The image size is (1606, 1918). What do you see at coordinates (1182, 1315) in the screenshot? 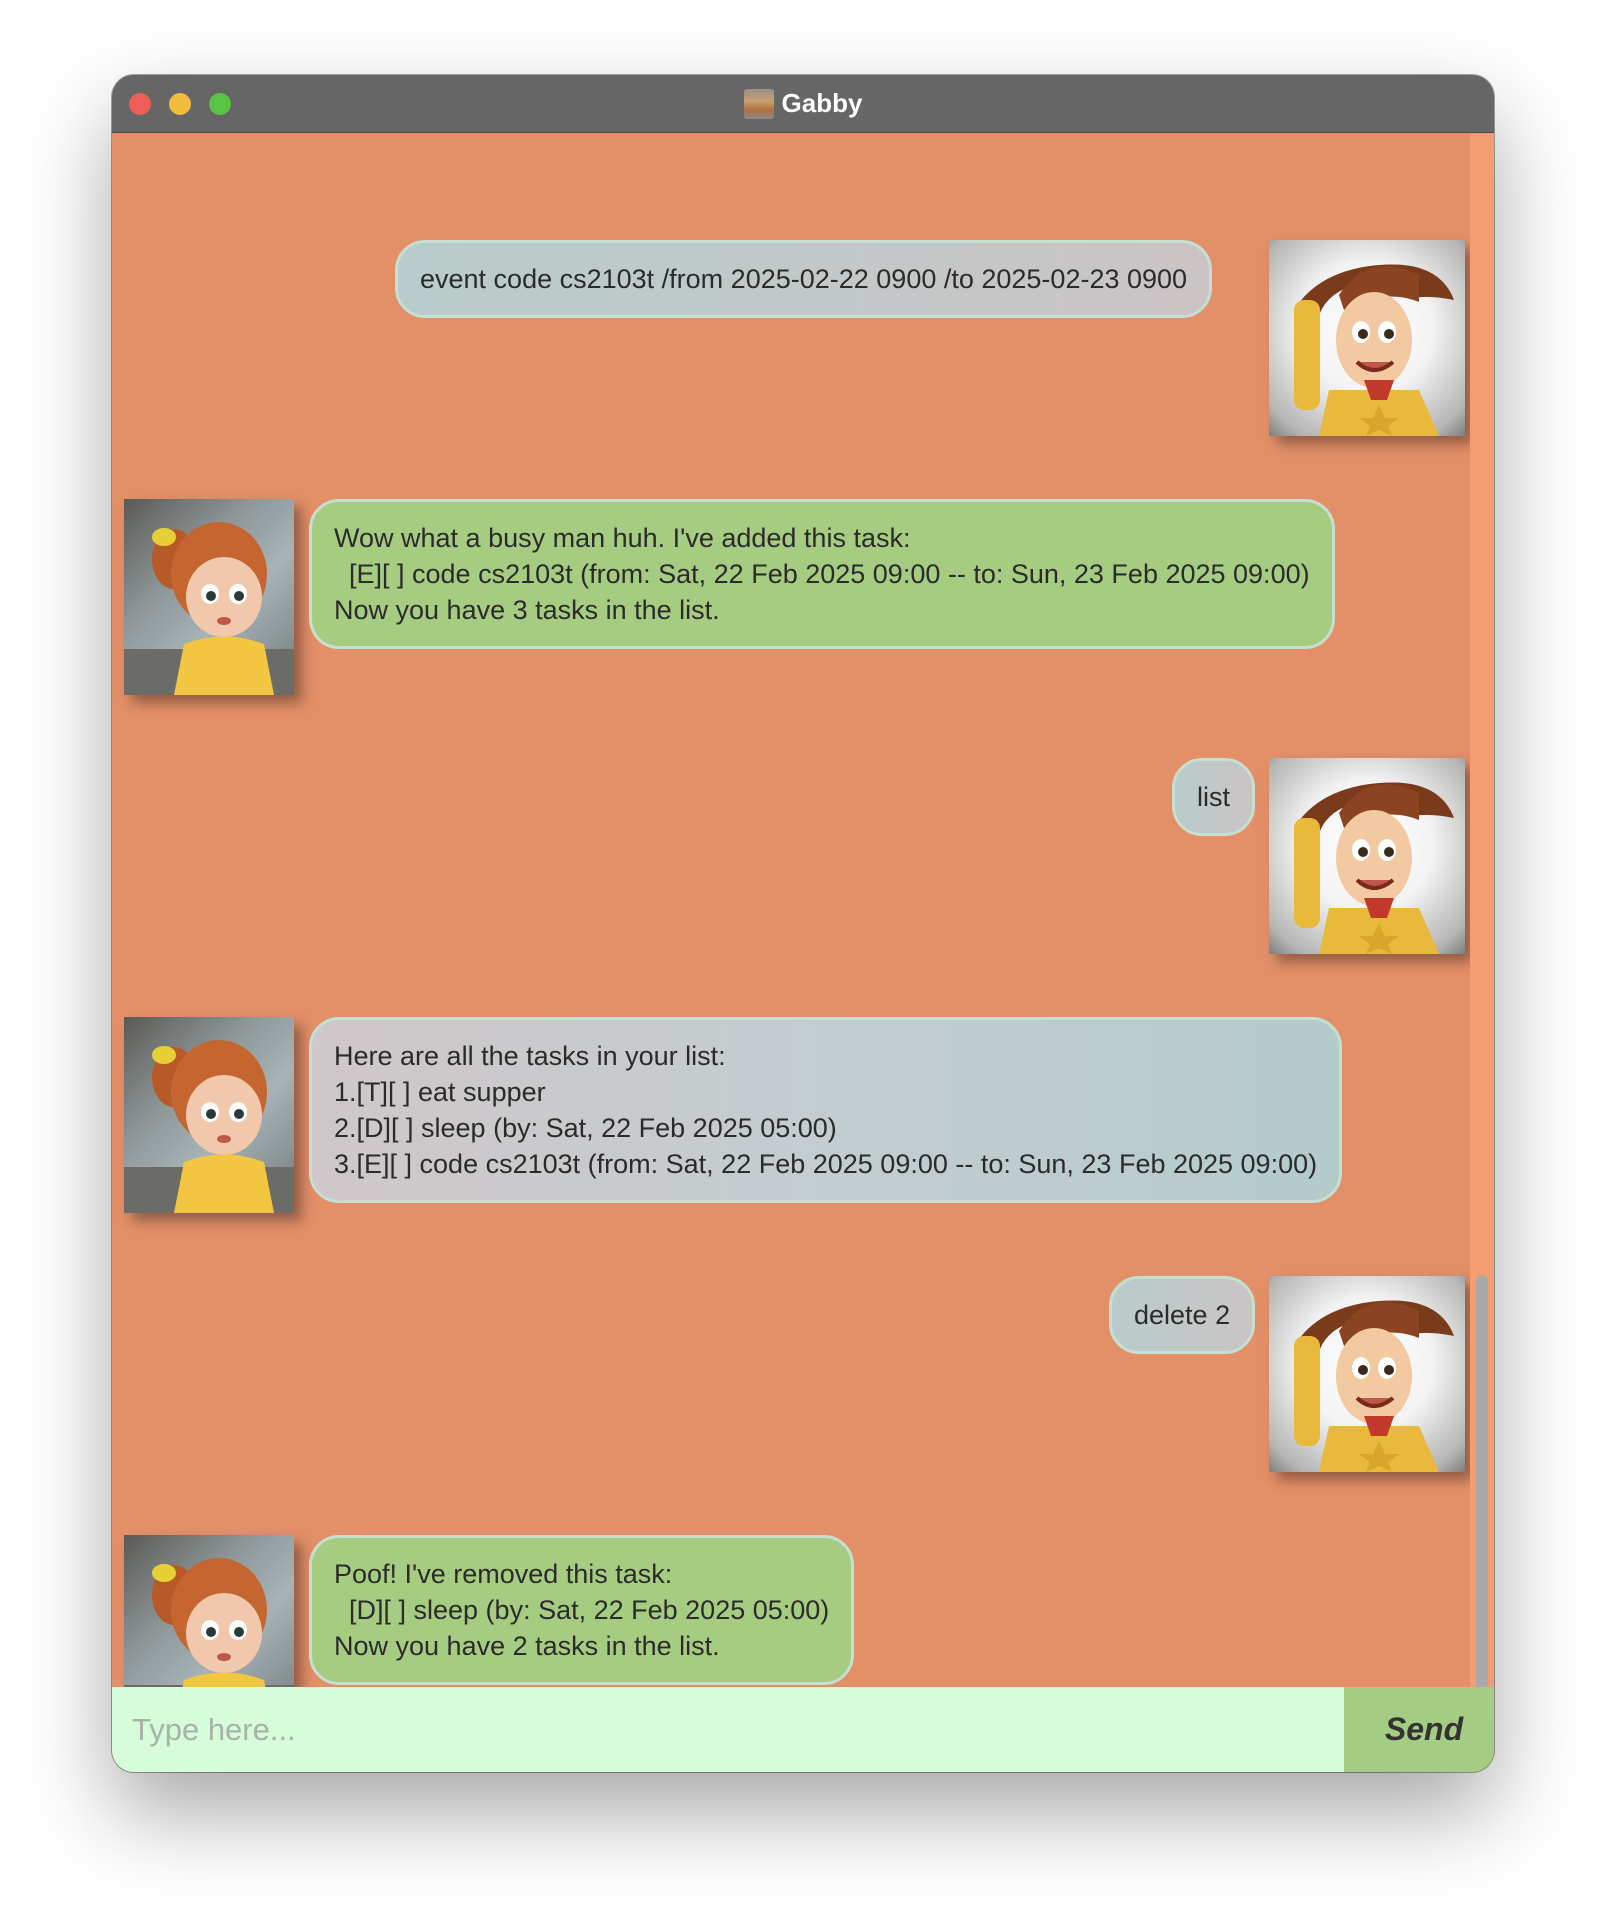
I see `user-message-bubble: delete 2` at bounding box center [1182, 1315].